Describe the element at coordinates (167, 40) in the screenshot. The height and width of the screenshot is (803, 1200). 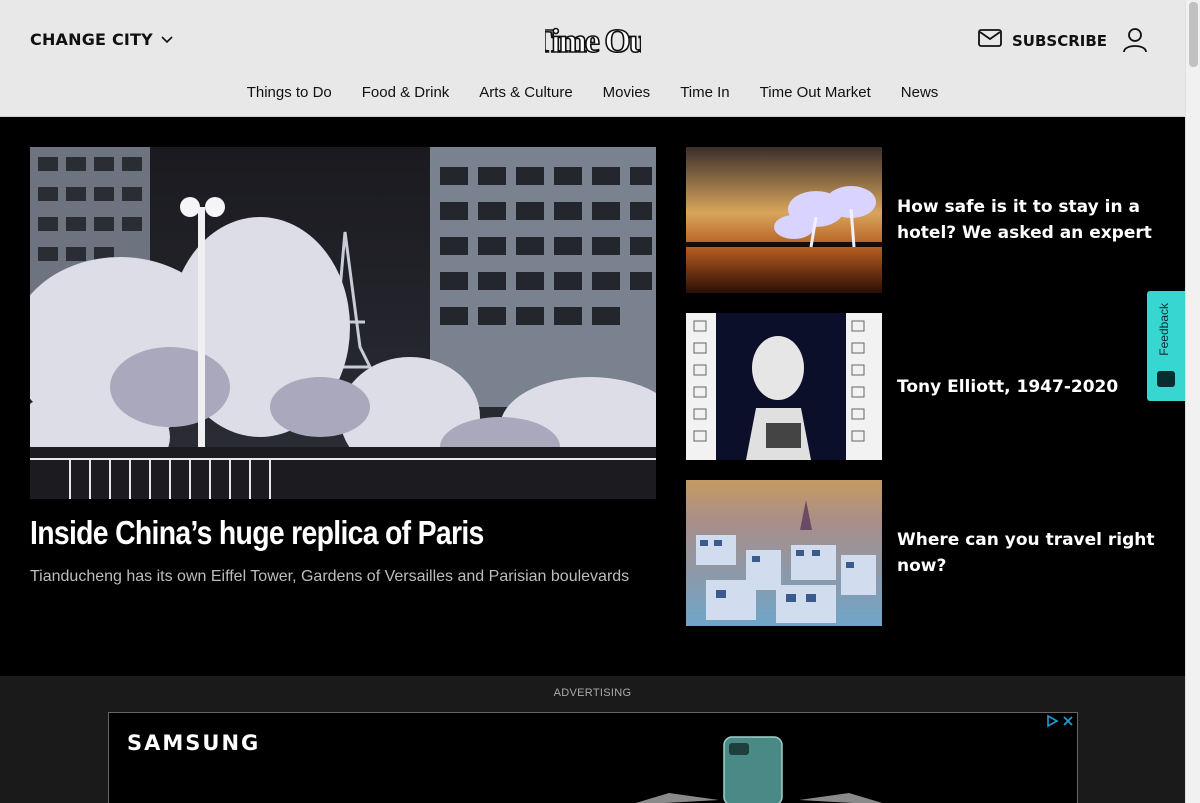
I see `chevron-down-icon` at that location.